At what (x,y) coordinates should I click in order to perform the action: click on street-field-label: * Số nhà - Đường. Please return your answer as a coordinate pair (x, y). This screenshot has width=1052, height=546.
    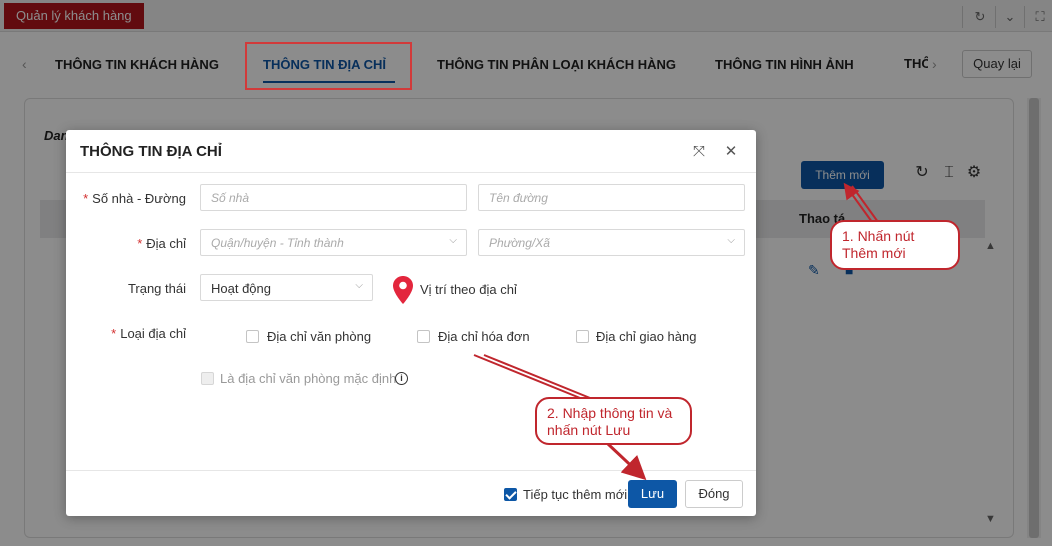
    Looking at the image, I should click on (126, 198).